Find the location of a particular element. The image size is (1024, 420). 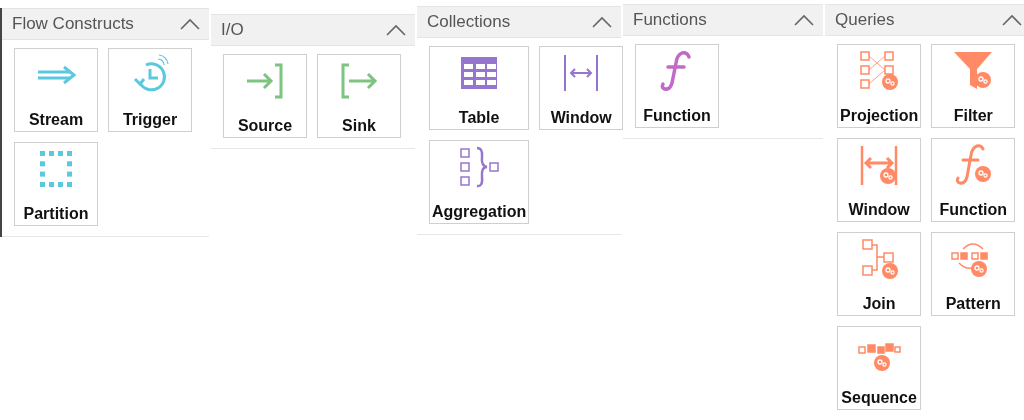

palette-item: Sequence is located at coordinates (879, 368).